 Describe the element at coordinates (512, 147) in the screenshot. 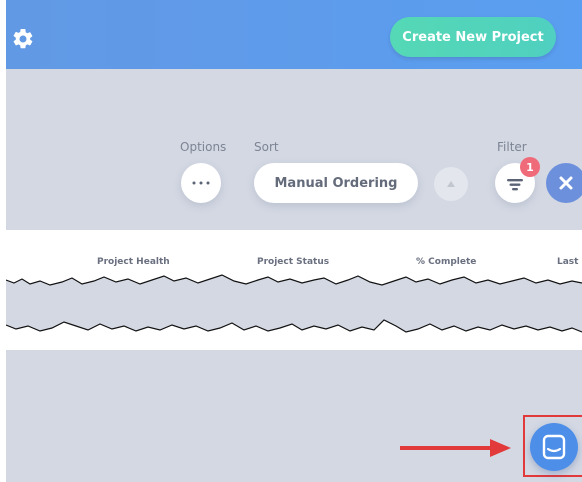

I see `filter-label: Filter` at that location.